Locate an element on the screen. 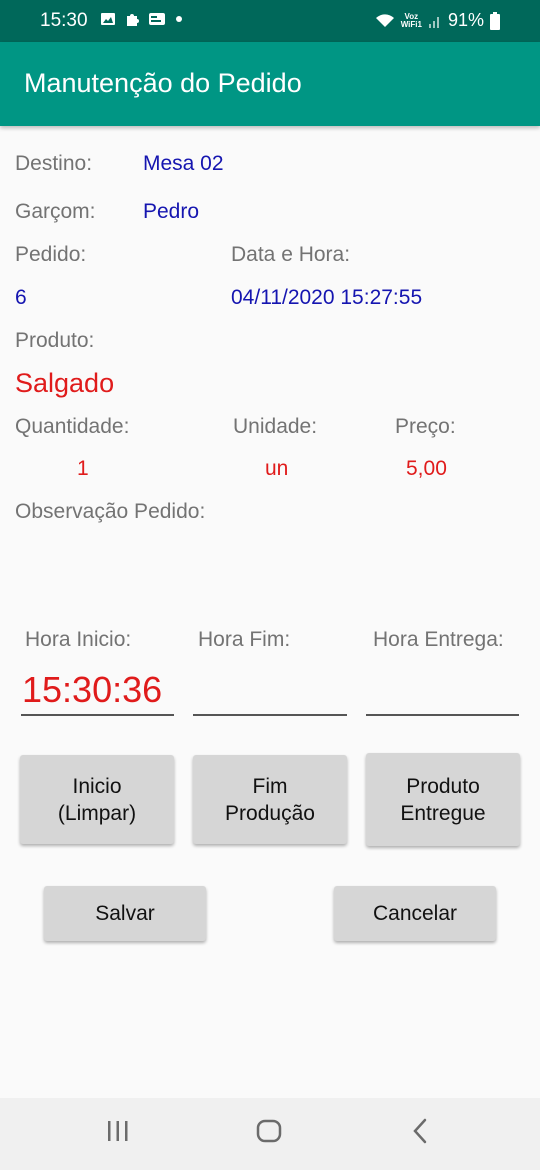  unidade-label: Unidade: is located at coordinates (275, 426).